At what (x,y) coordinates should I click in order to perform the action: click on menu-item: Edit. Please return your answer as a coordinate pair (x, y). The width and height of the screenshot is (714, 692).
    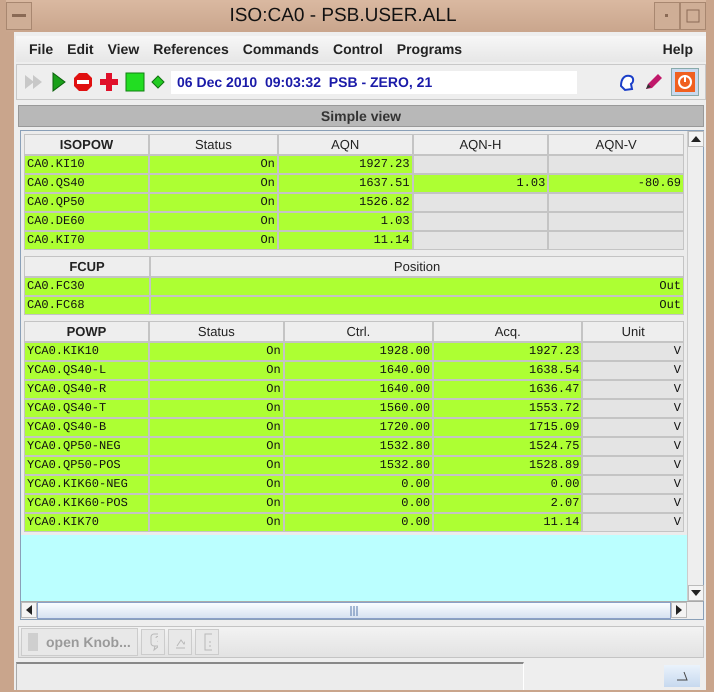
    Looking at the image, I should click on (80, 49).